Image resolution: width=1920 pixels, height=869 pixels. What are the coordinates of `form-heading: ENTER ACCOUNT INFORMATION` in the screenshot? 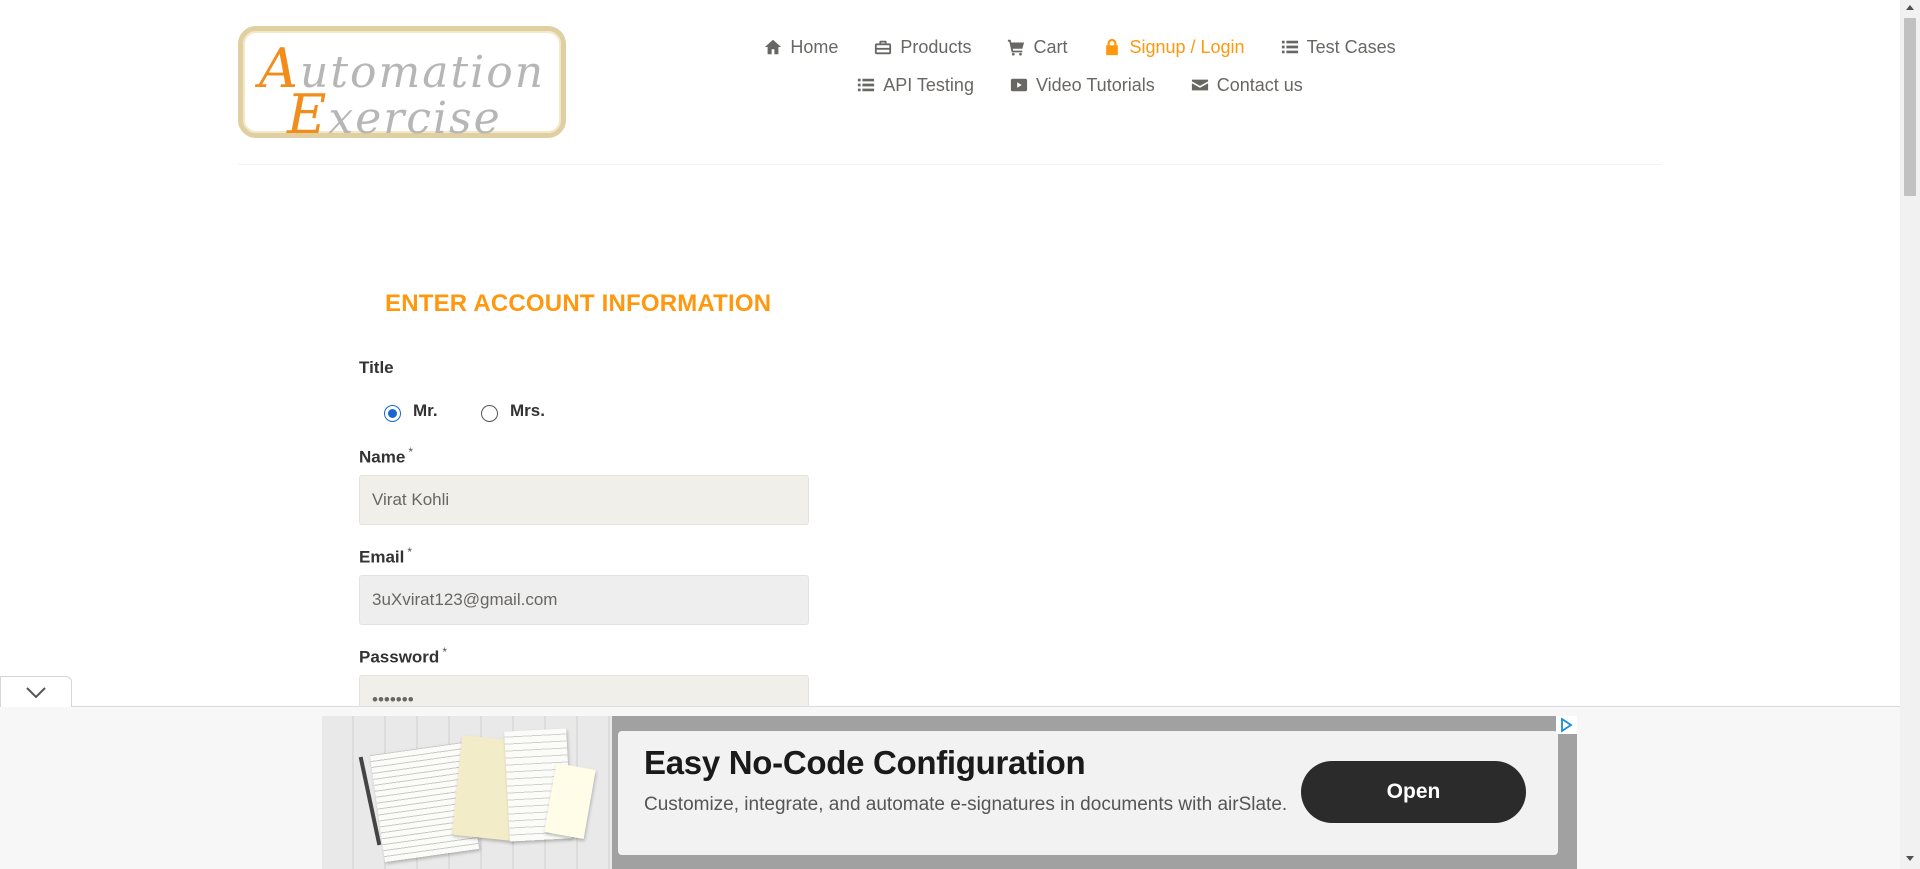 It's located at (578, 303).